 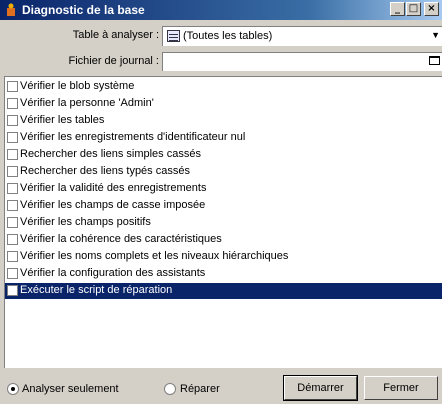 What do you see at coordinates (223, 206) in the screenshot?
I see `check-item: Vérifier les champs de casse imposée` at bounding box center [223, 206].